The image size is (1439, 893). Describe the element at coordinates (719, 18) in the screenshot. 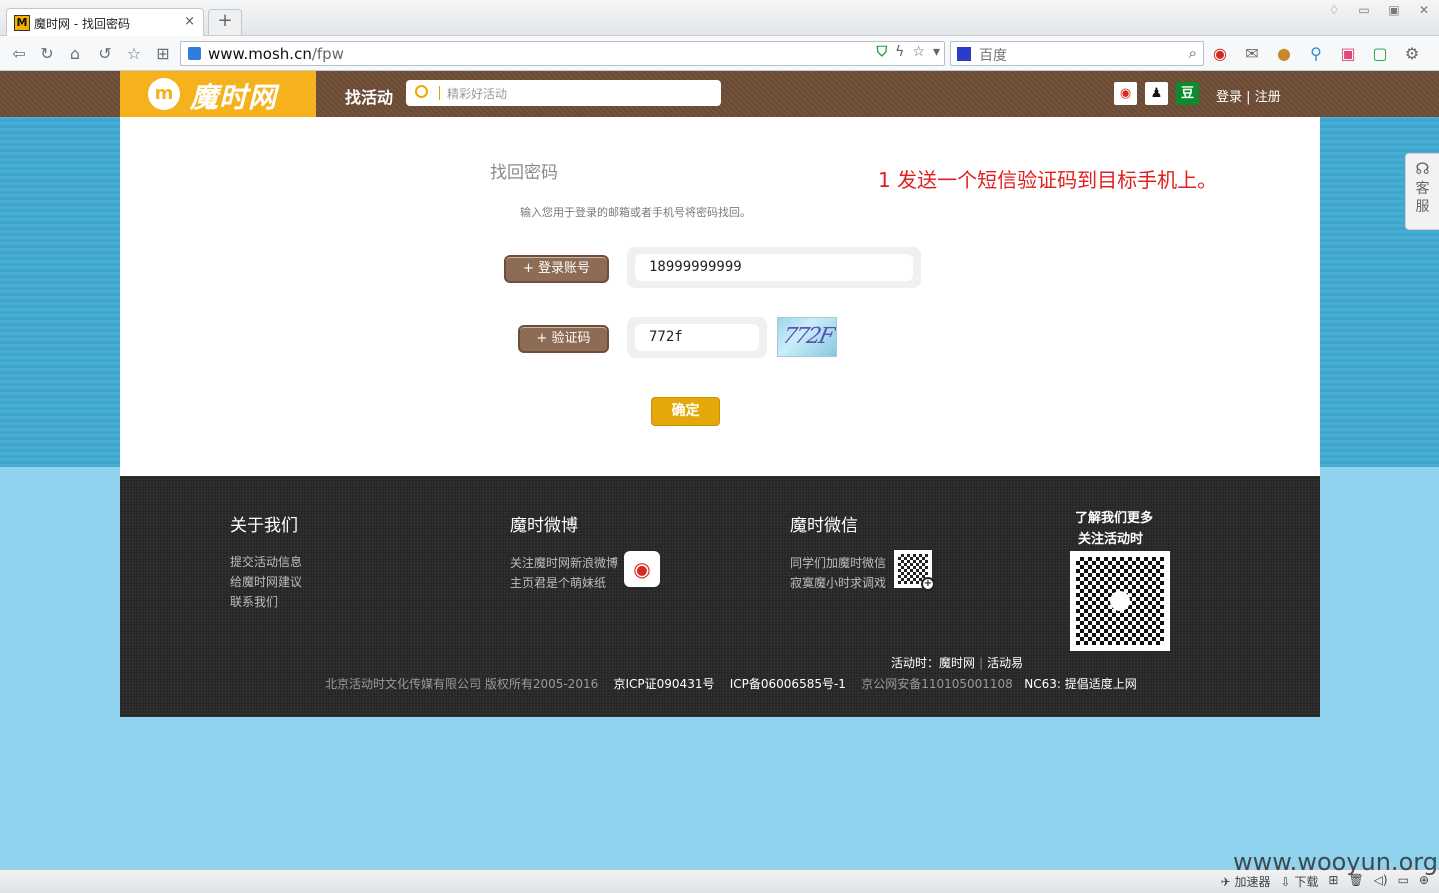

I see `browser-tab-bar: M 魔时网 - 找回密码 × + ♢ ▭ ▣ ✕` at that location.